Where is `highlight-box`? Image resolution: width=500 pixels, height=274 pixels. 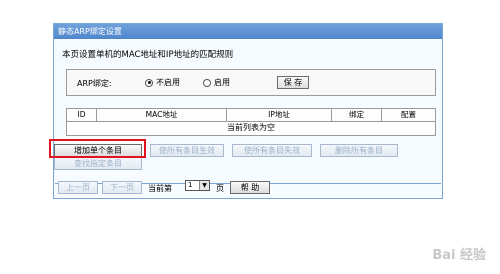
highlight-box is located at coordinates (97, 148).